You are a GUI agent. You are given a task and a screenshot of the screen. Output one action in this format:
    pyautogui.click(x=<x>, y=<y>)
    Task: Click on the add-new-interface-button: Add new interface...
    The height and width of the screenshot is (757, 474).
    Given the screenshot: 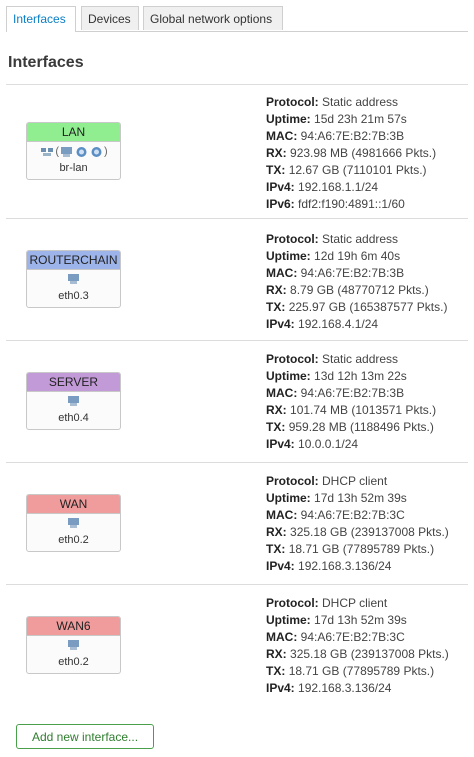 What is the action you would take?
    pyautogui.click(x=85, y=736)
    